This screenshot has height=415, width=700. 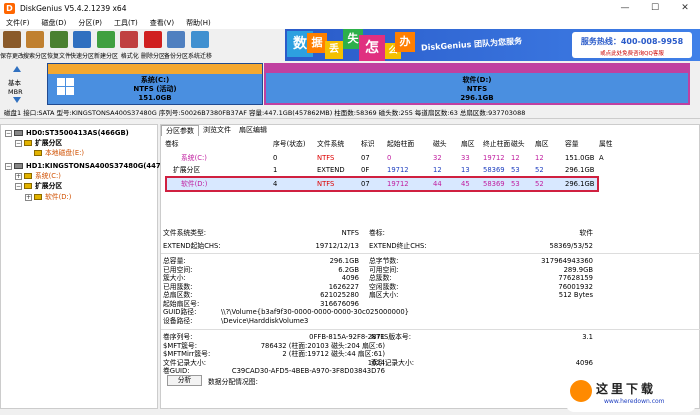 What do you see at coordinates (49, 143) in the screenshot?
I see `tree-node-label: 扩展分区` at bounding box center [49, 143].